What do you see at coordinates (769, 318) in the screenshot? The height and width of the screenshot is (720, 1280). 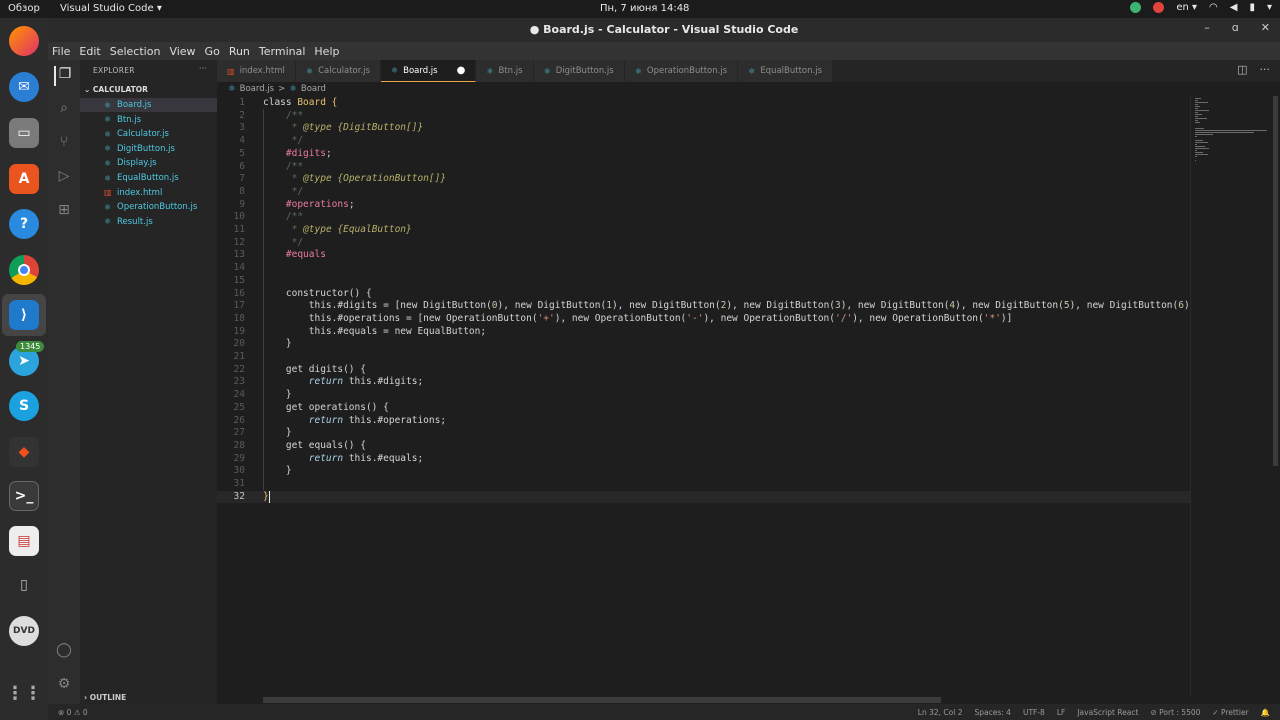 I see `code-token: ), new OperationButton(` at bounding box center [769, 318].